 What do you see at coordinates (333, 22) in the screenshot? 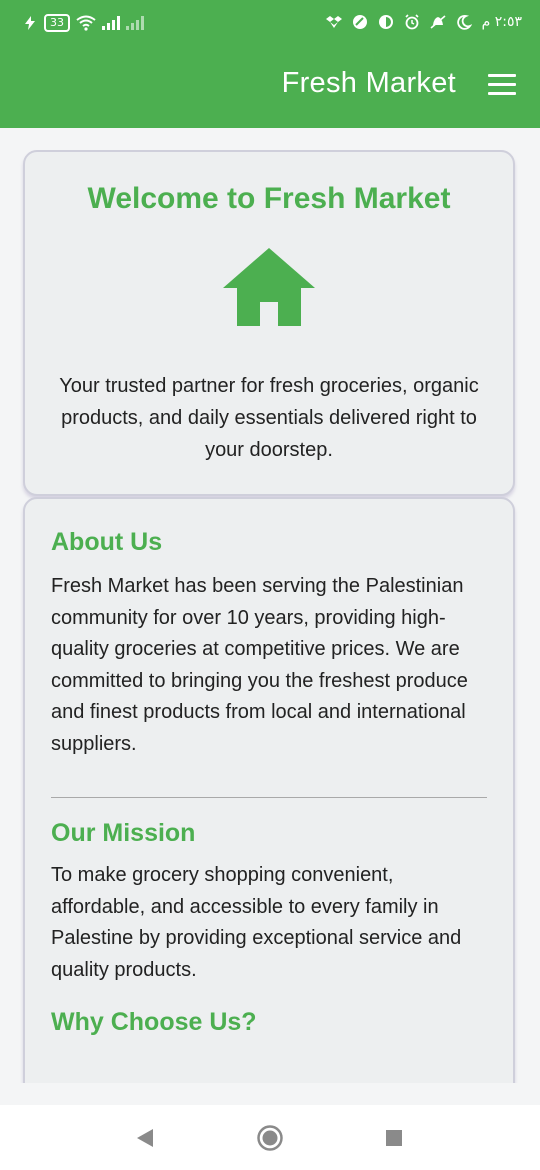
I see `dropbox-icon` at bounding box center [333, 22].